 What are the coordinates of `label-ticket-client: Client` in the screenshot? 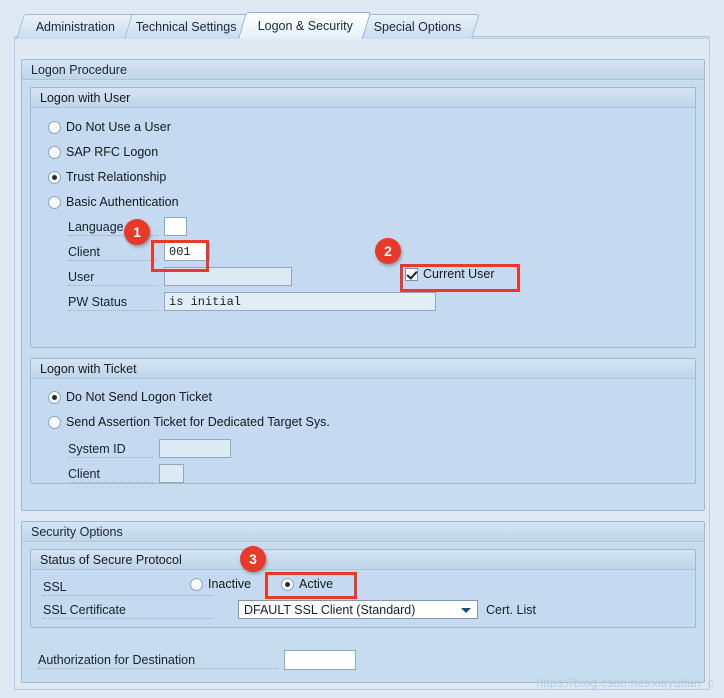 It's located at (110, 475).